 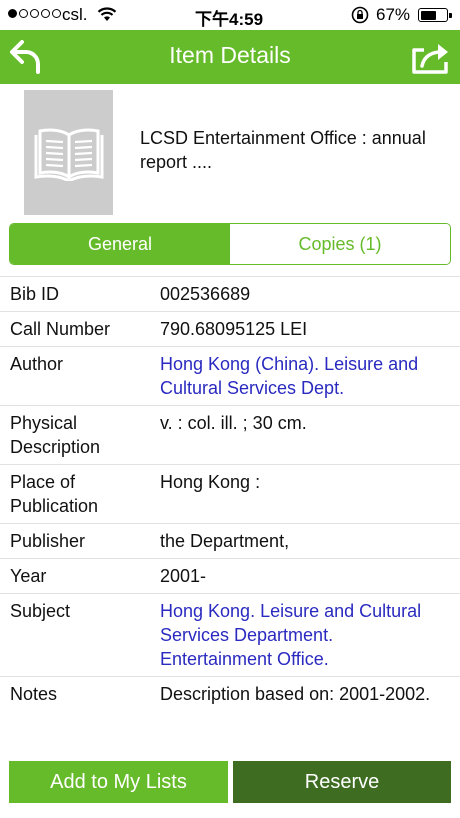 I want to click on detail-row-call-number: Call Number 790.68095125 LEI, so click(x=230, y=329).